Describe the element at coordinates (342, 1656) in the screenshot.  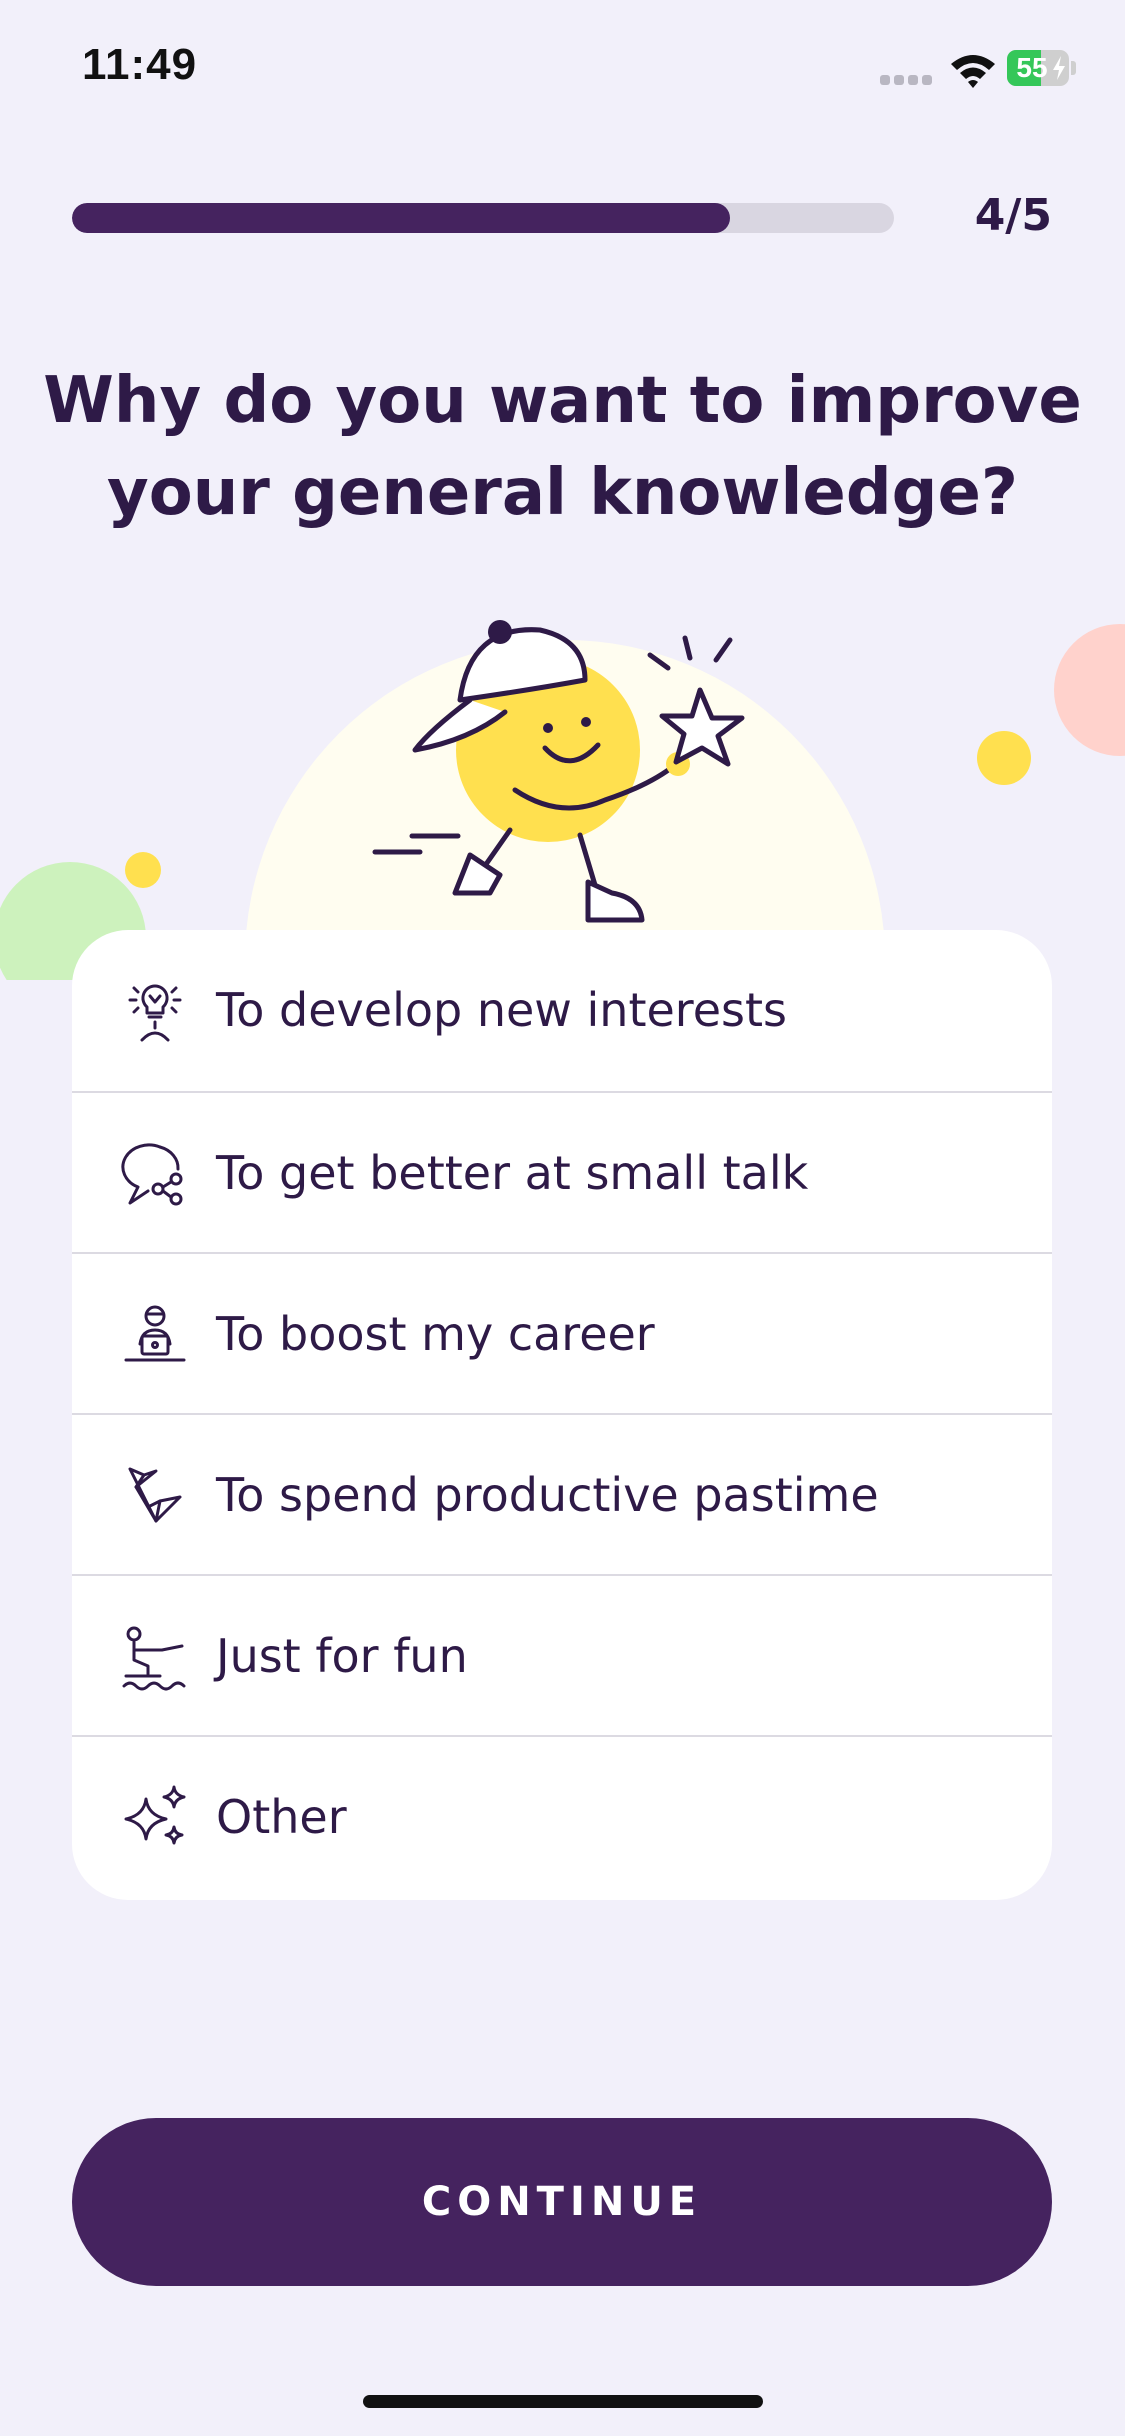
I see `option-label: Just for fun` at that location.